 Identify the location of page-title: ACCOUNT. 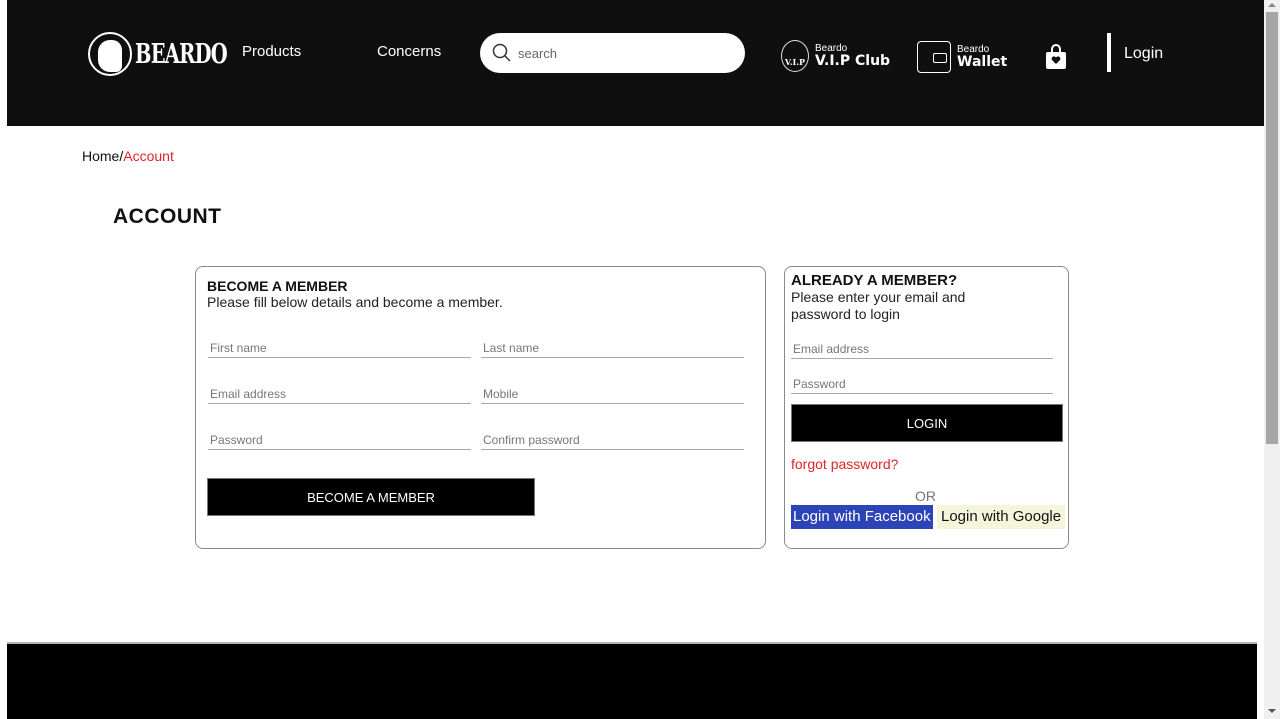
(167, 216).